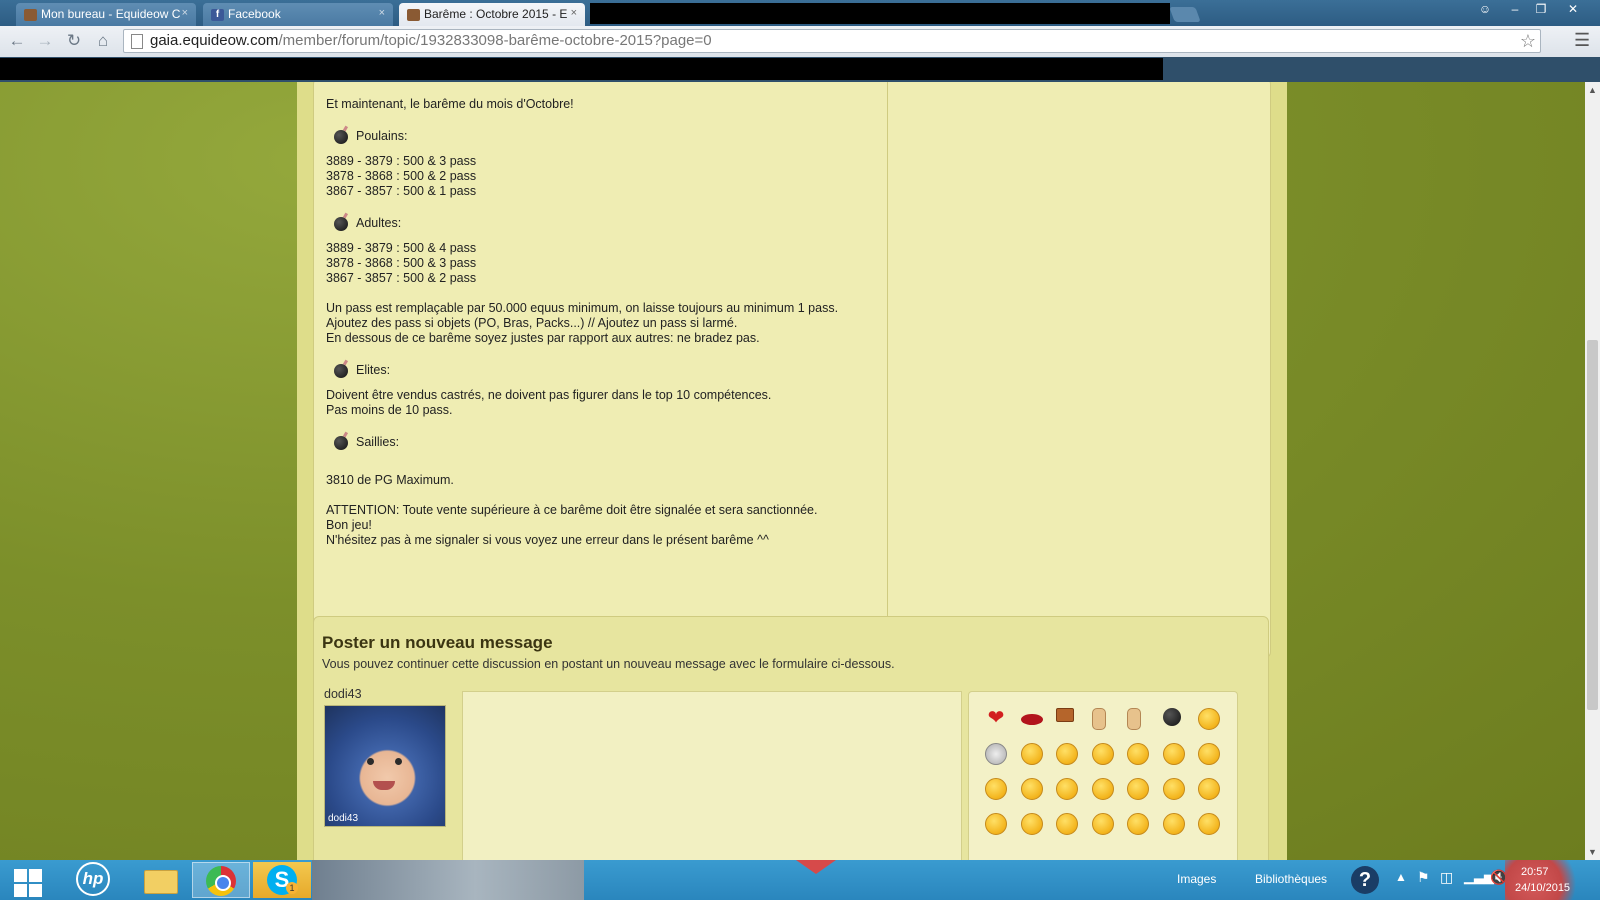 This screenshot has height=900, width=1600. Describe the element at coordinates (1423, 877) in the screenshot. I see `action-center-icon: ⚑` at that location.